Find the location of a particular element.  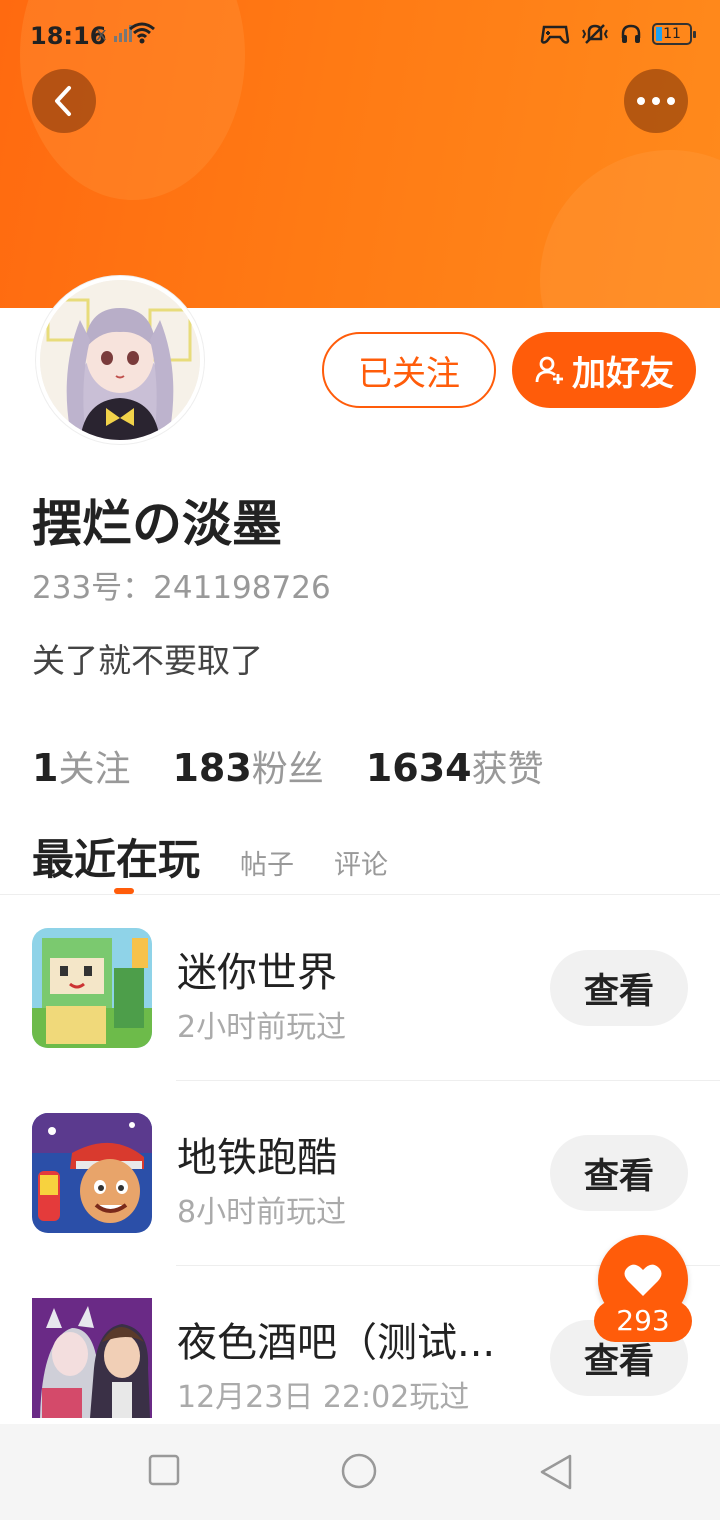

vibrate-icon is located at coordinates (595, 34).